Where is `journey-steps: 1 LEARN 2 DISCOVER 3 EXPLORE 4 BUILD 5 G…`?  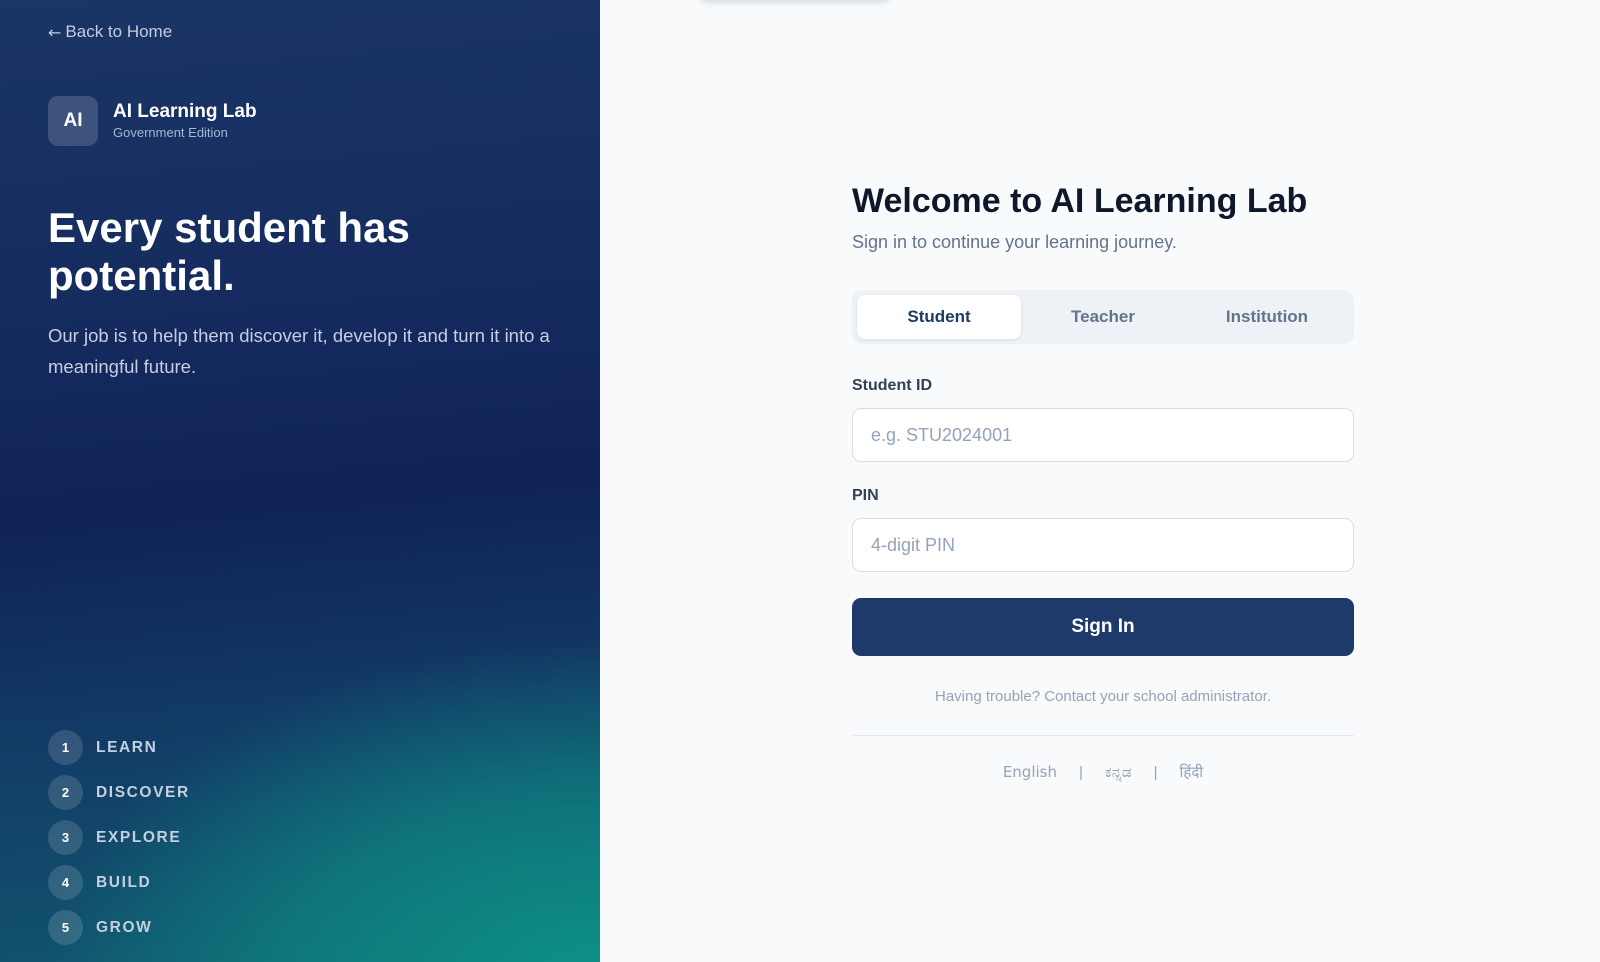 journey-steps: 1 LEARN 2 DISCOVER 3 EXPLORE 4 BUILD 5 G… is located at coordinates (119, 842).